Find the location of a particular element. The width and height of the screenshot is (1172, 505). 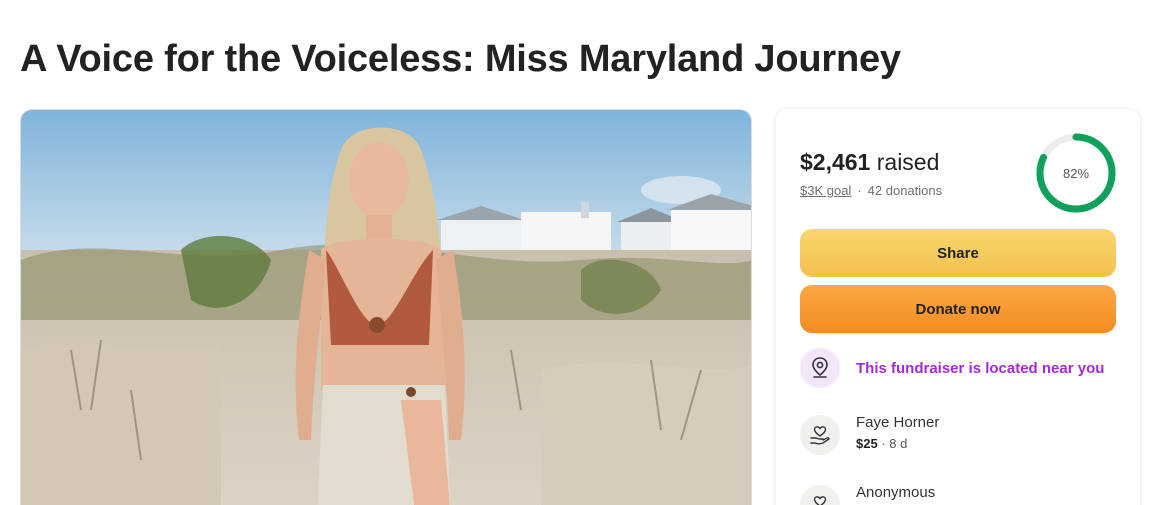

donate-now-button: Donate now is located at coordinates (958, 309).